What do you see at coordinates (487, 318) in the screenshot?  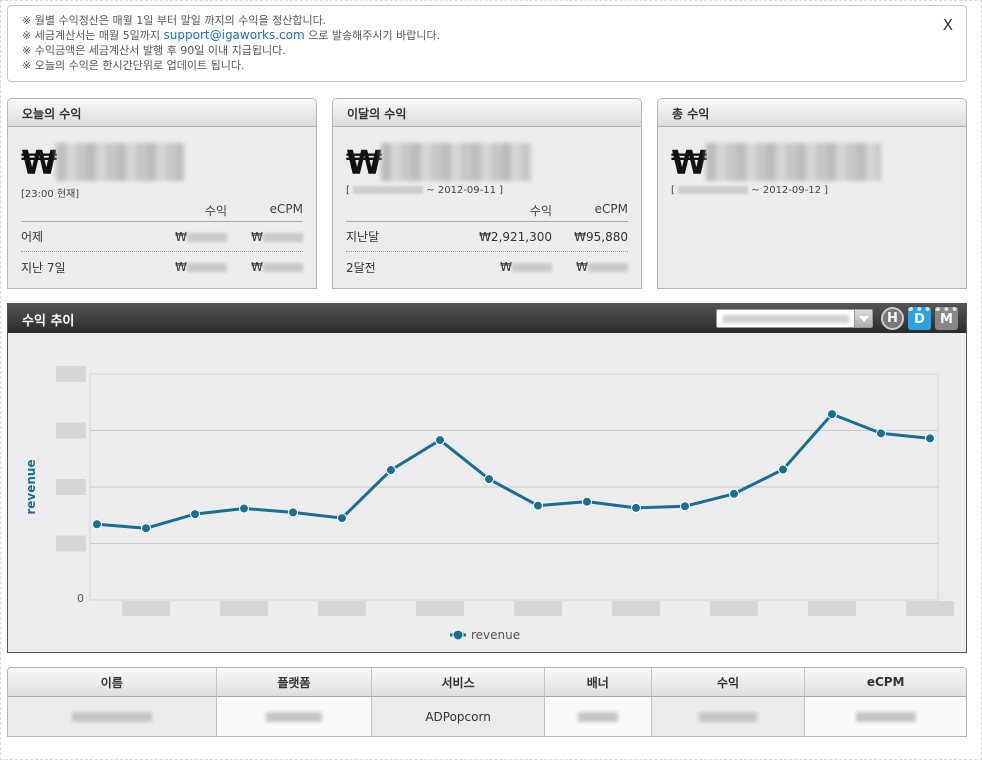 I see `chart-header: 수익 추이 H D M` at bounding box center [487, 318].